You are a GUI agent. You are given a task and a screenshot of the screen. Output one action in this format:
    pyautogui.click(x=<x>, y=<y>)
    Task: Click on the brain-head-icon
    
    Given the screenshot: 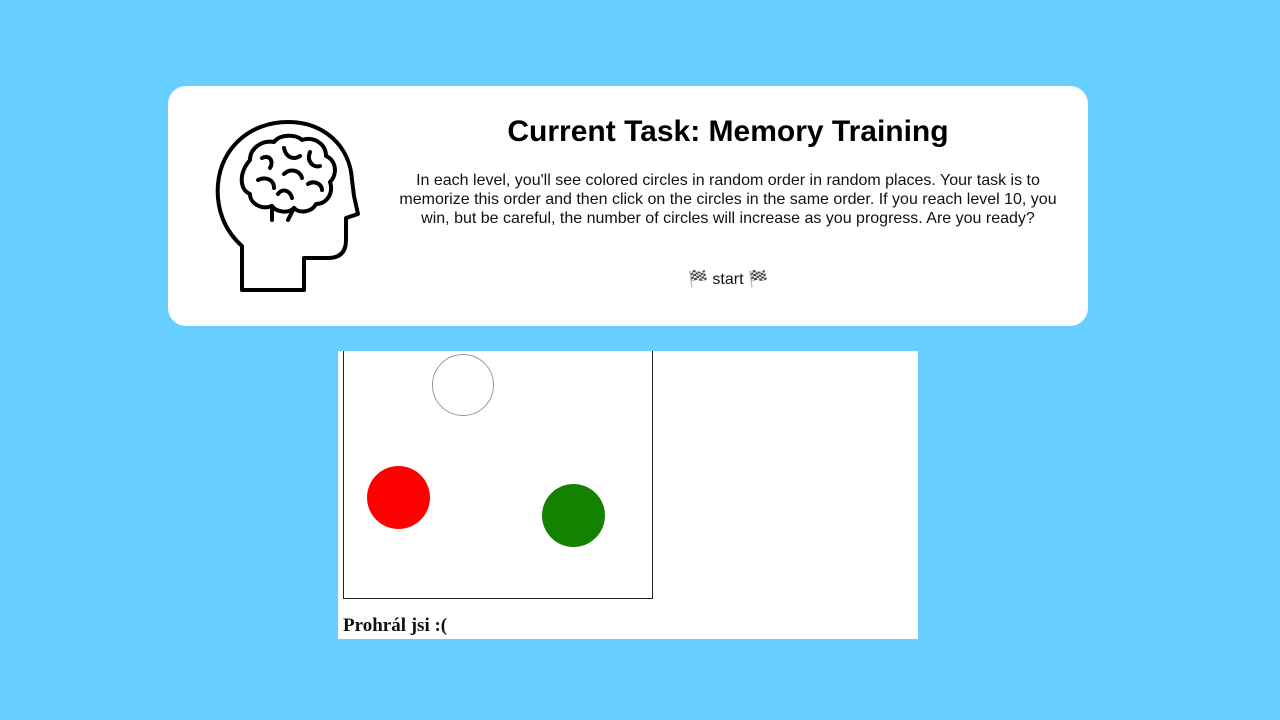 What is the action you would take?
    pyautogui.click(x=287, y=206)
    